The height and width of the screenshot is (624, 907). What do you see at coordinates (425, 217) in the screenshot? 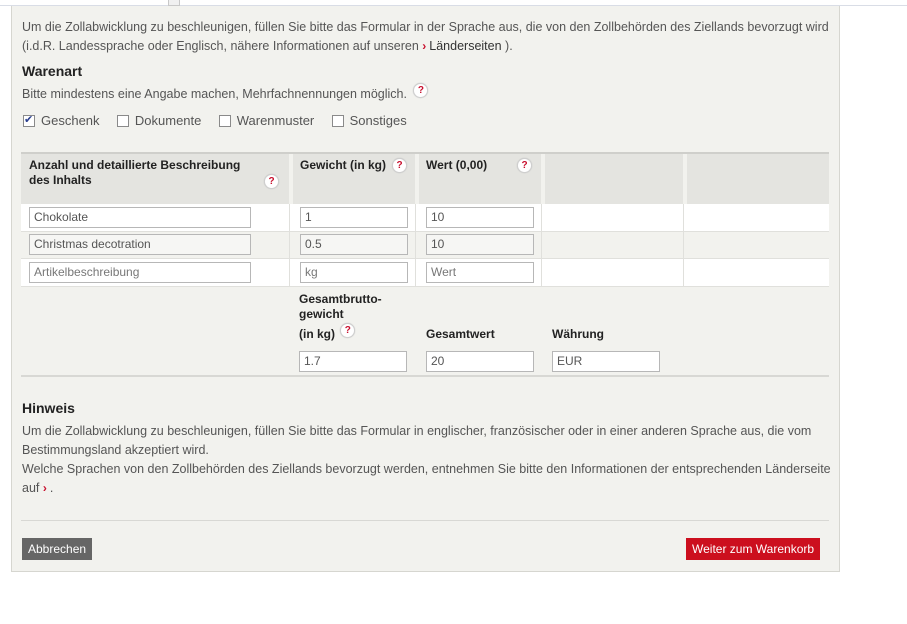
I see `table-row: Chokolate 1 10` at bounding box center [425, 217].